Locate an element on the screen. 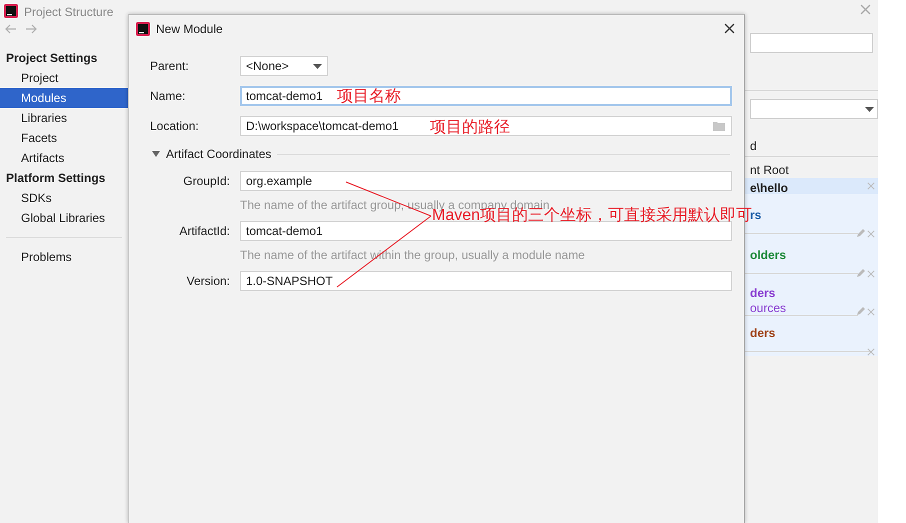 The width and height of the screenshot is (906, 523). sidebar-item: SDKs is located at coordinates (64, 198).